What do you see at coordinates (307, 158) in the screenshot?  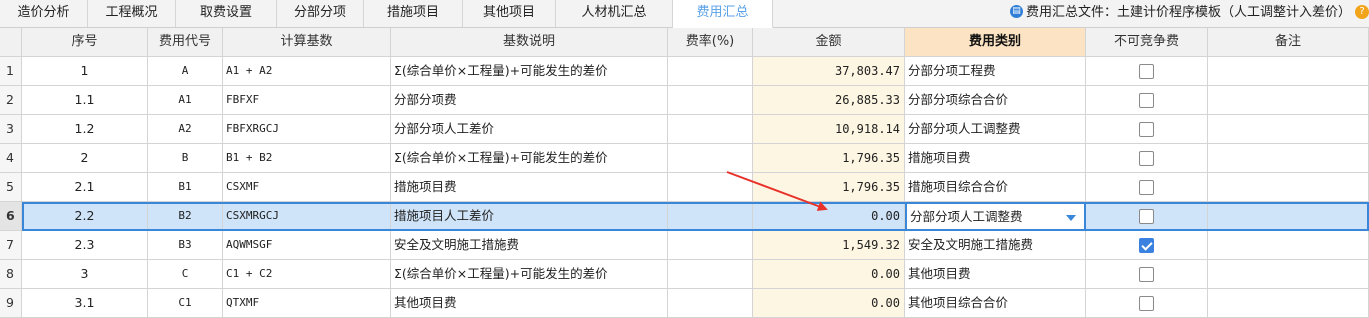 I see `base-cell: B1 + B2` at bounding box center [307, 158].